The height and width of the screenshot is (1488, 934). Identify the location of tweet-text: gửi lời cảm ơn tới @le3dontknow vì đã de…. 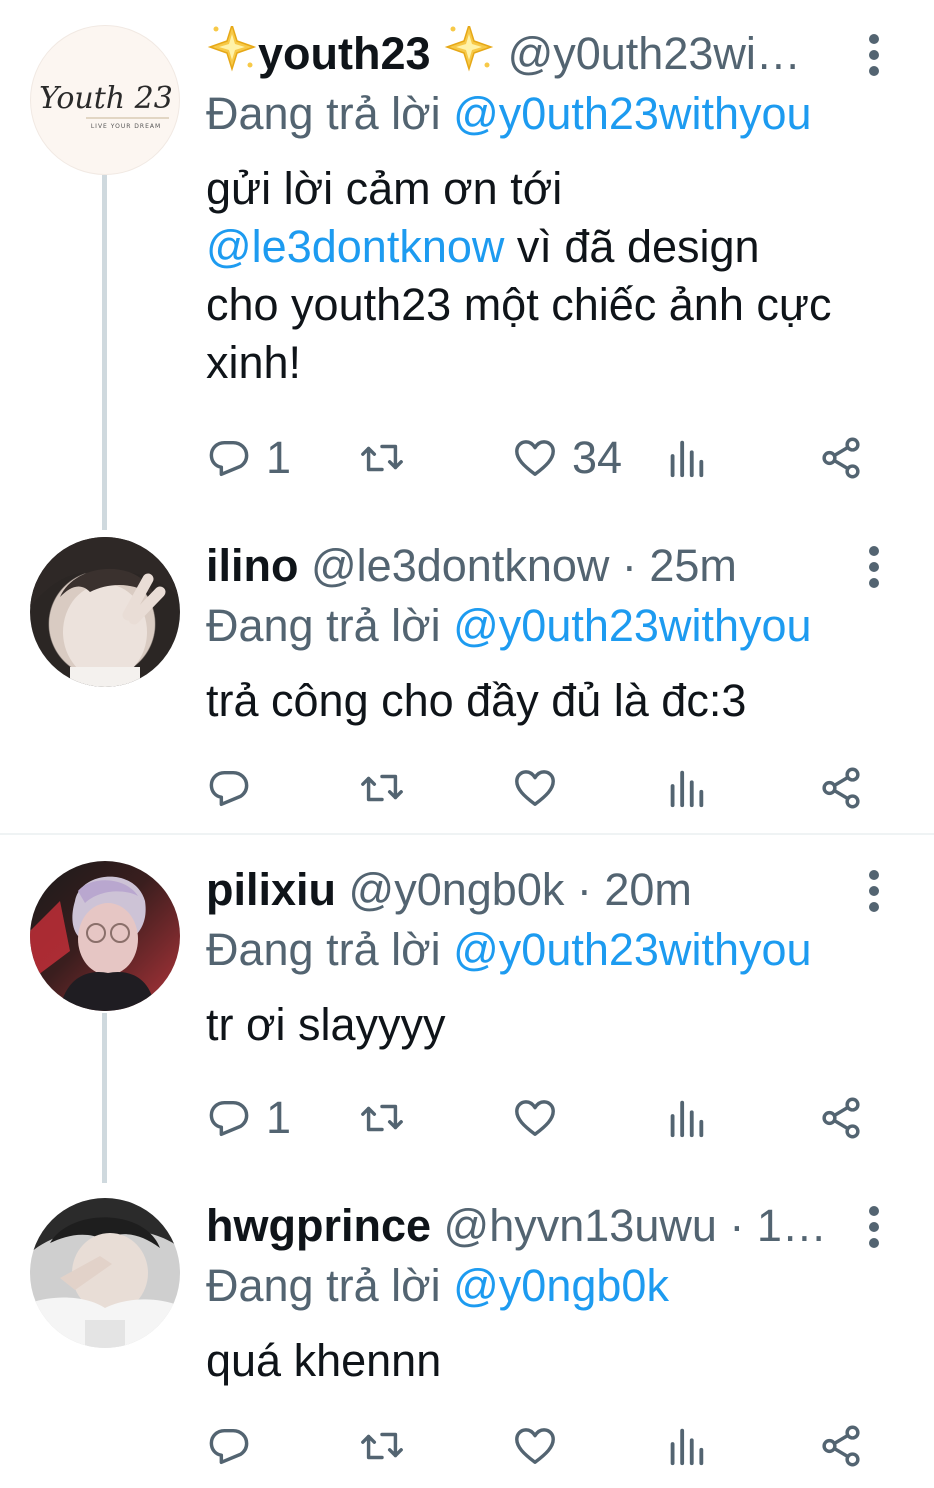
(556, 276).